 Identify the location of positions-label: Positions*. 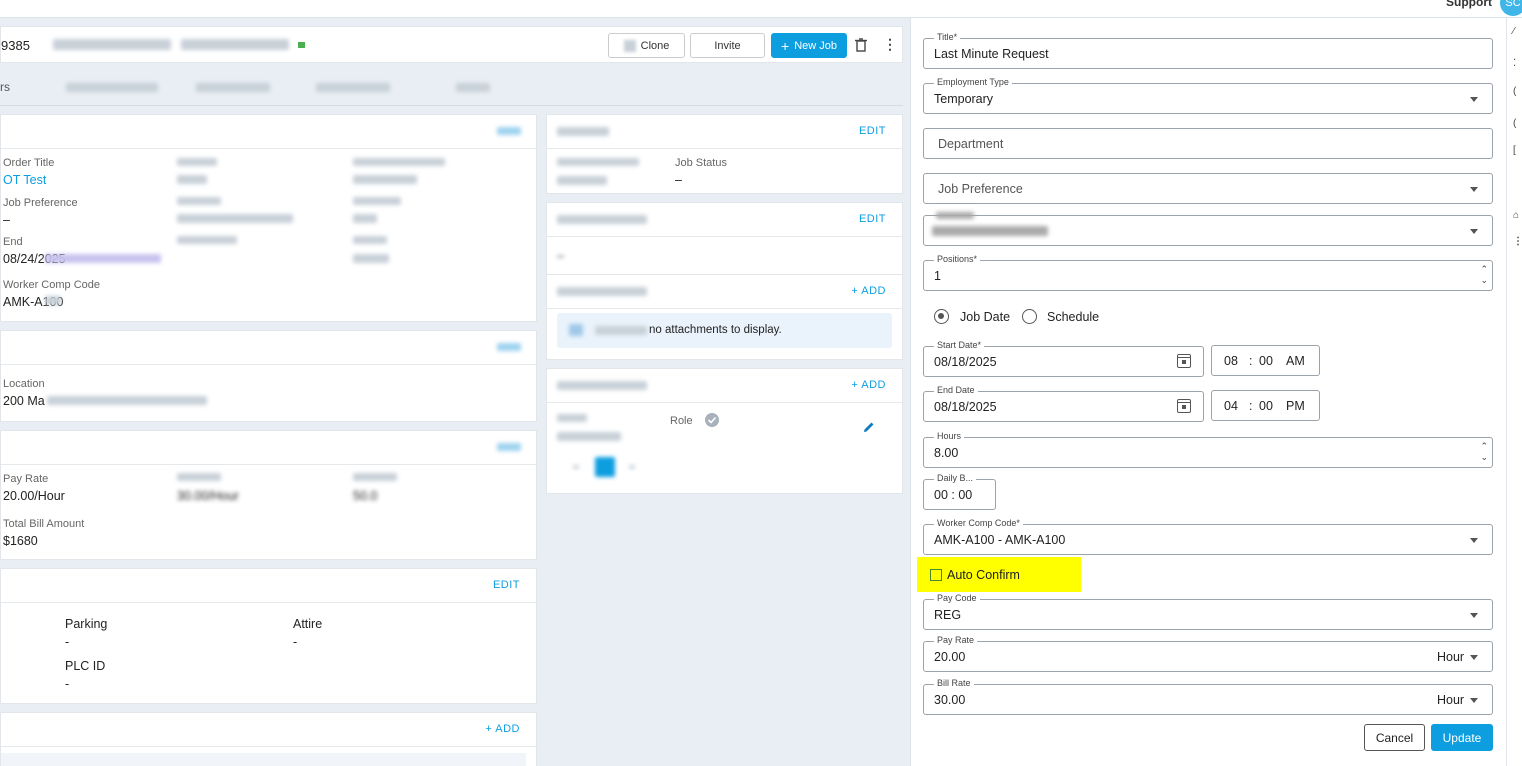
(957, 259).